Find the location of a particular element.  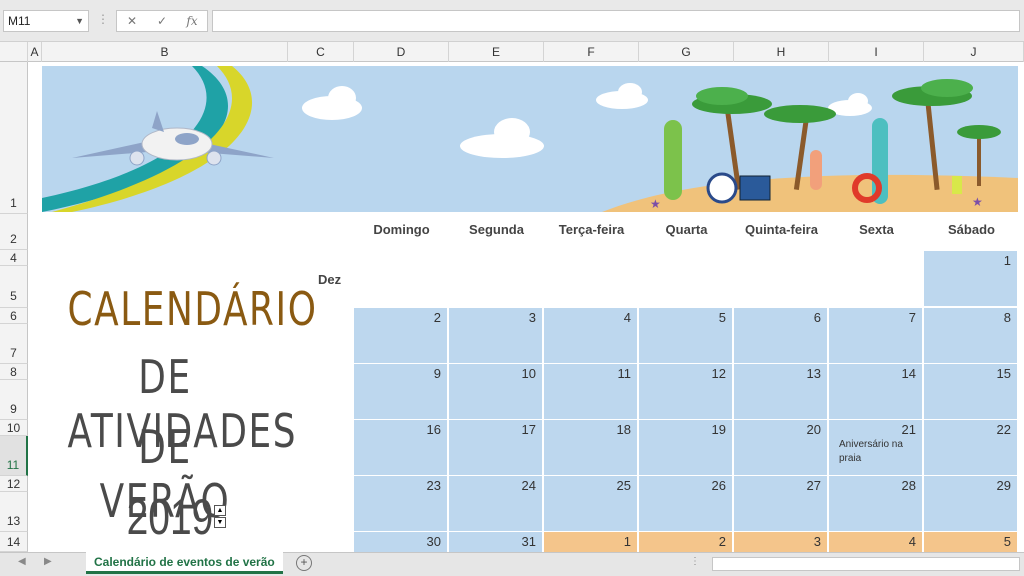

row-header-8: 8 is located at coordinates (14, 372).